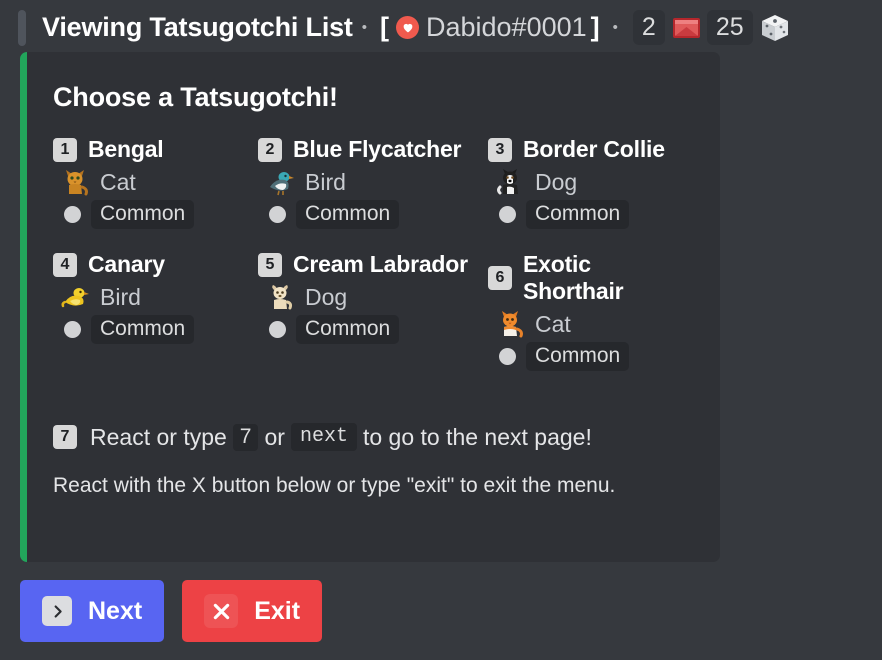  I want to click on exit-button-label: Exit, so click(277, 610).